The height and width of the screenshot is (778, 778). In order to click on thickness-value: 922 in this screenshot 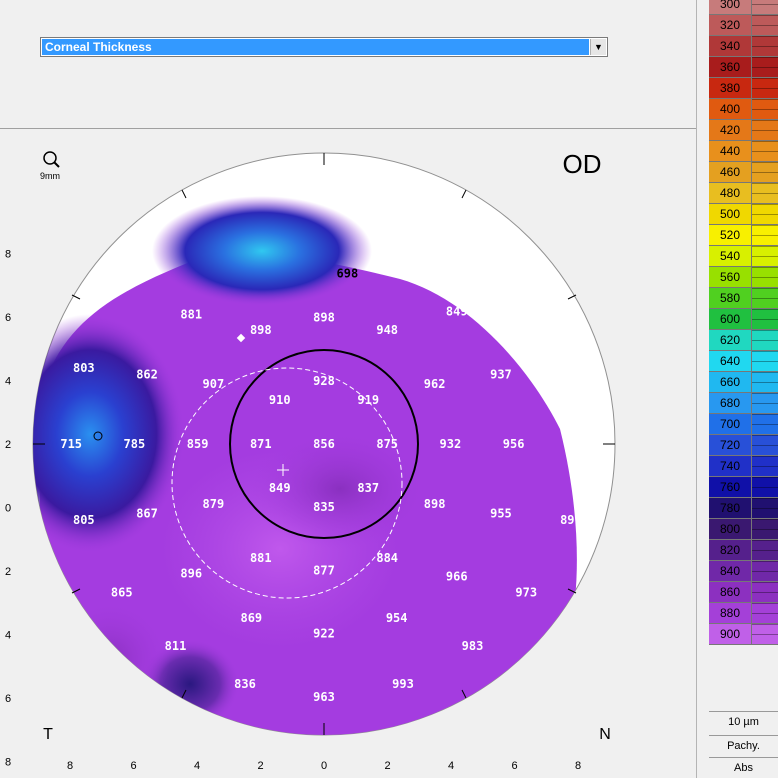, I will do `click(324, 634)`.